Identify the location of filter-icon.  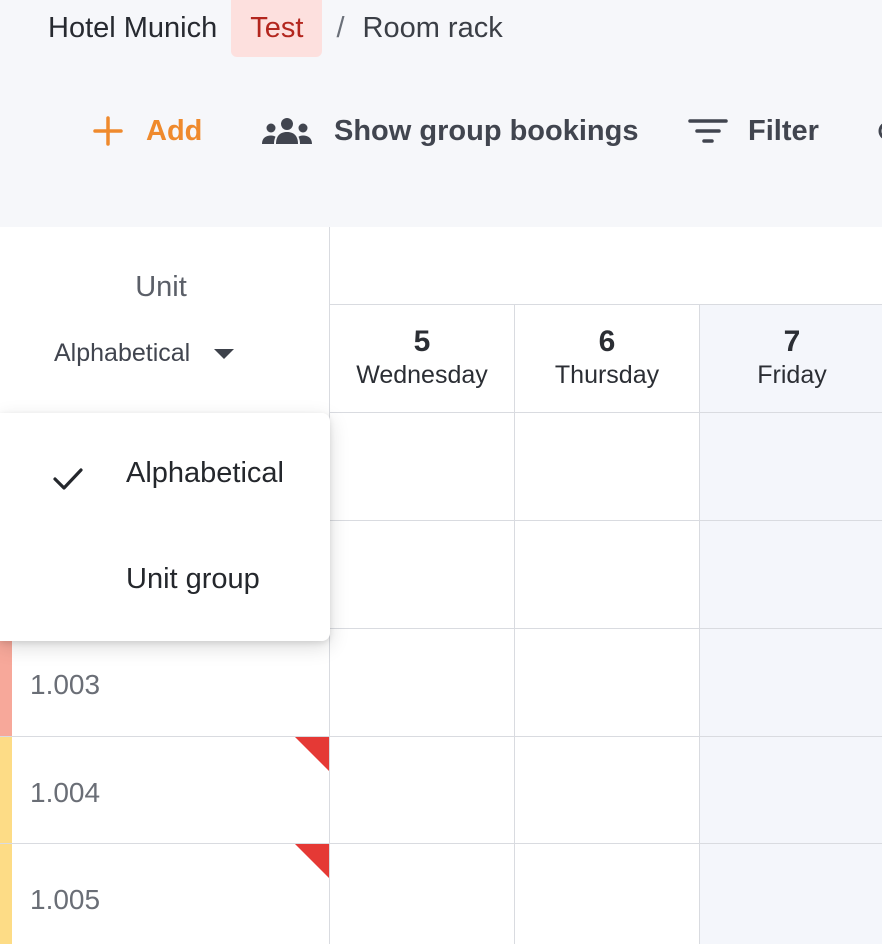
(708, 131).